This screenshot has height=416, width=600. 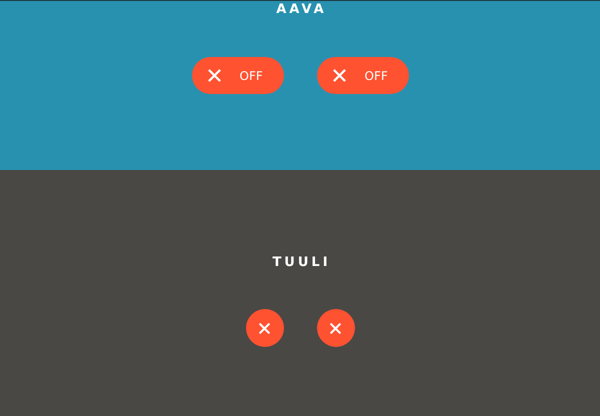 I want to click on section-title: AAVA, so click(x=301, y=9).